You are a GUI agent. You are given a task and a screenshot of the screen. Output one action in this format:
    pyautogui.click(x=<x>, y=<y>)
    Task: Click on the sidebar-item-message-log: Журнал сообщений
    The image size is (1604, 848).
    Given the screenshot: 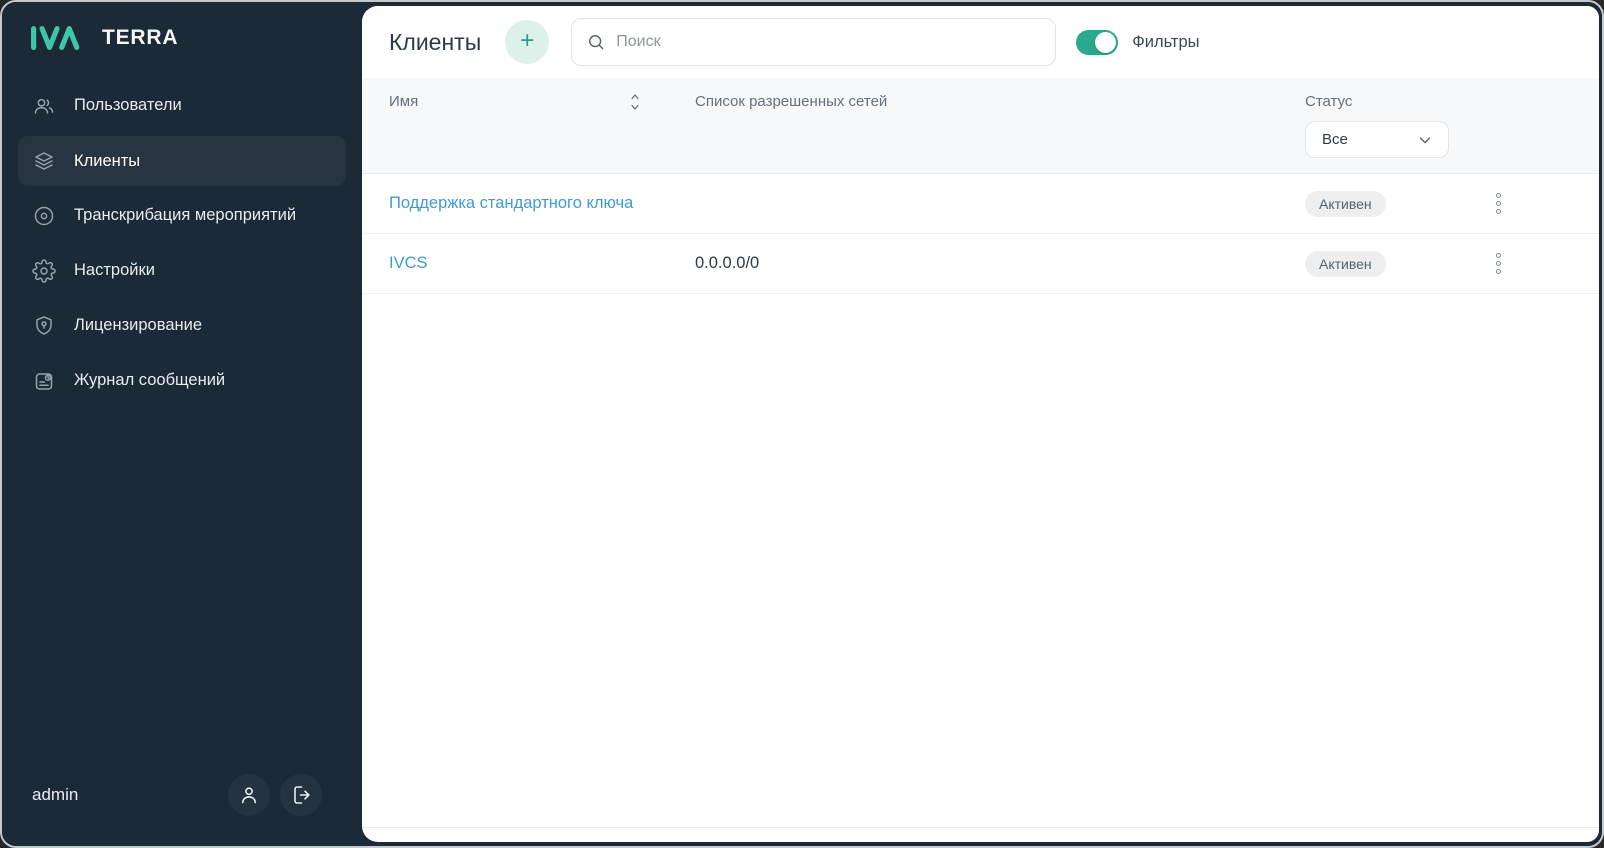 What is the action you would take?
    pyautogui.click(x=182, y=380)
    